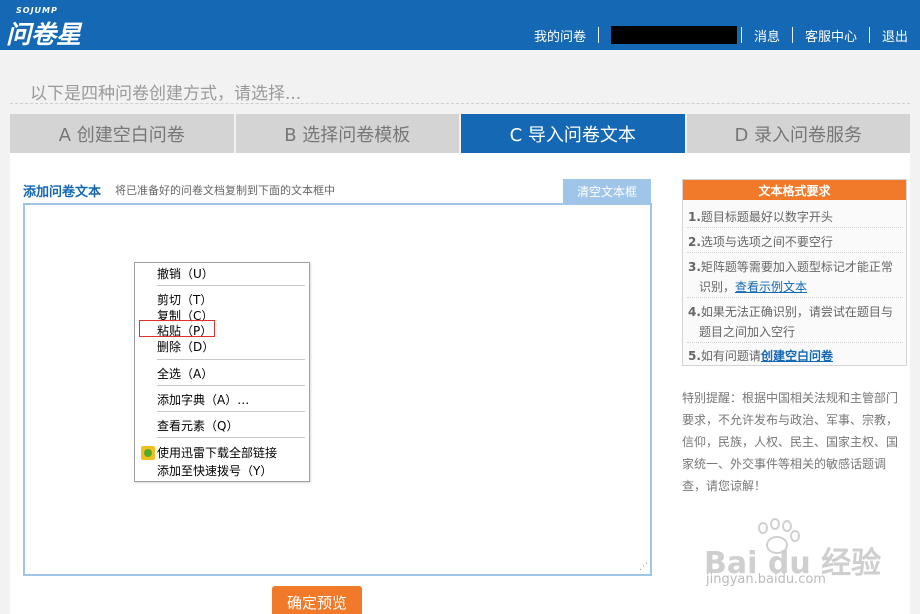 Image resolution: width=920 pixels, height=614 pixels. What do you see at coordinates (694, 242) in the screenshot?
I see `rule-number: 2.` at bounding box center [694, 242].